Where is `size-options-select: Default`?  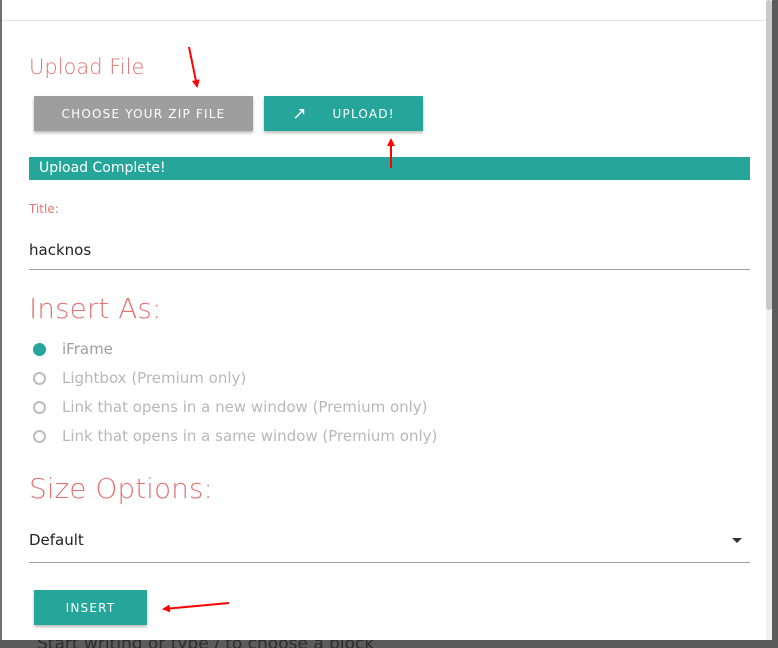
size-options-select: Default is located at coordinates (389, 541).